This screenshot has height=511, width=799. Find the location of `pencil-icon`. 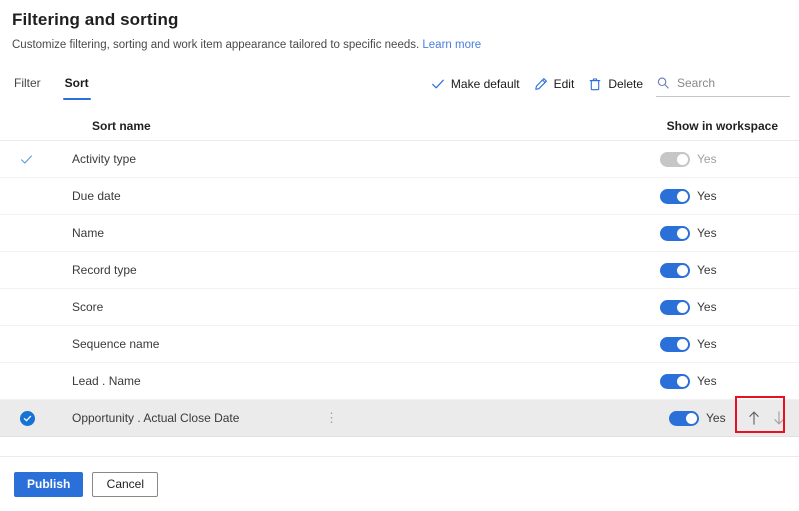

pencil-icon is located at coordinates (541, 84).